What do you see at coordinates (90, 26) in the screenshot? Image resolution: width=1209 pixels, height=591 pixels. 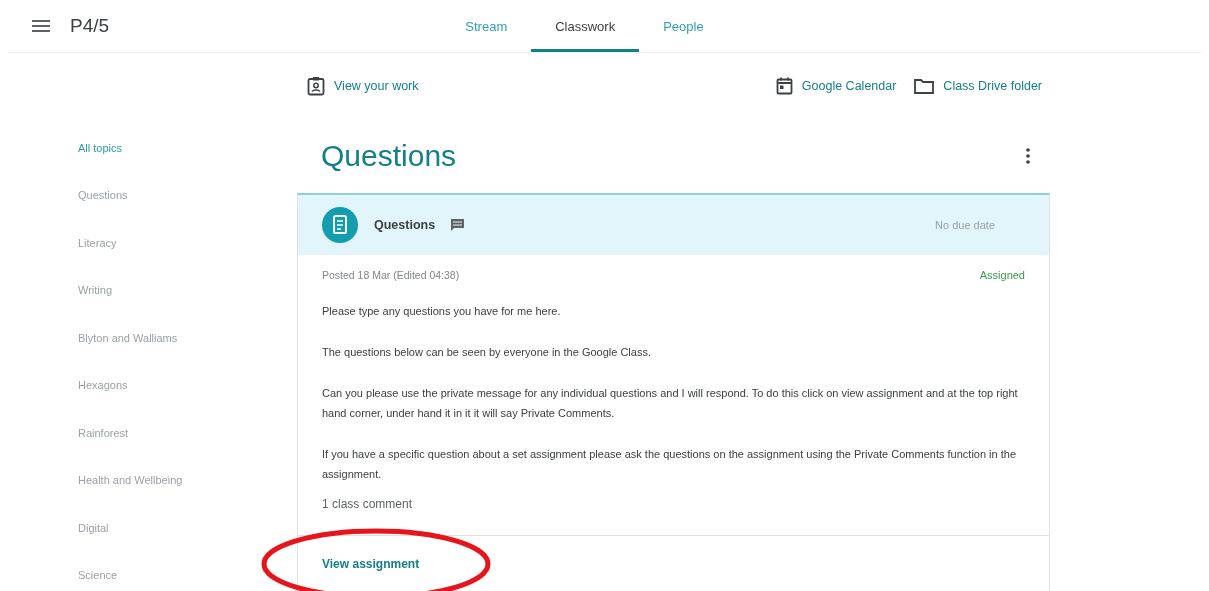 I see `class-title: P4/5` at bounding box center [90, 26].